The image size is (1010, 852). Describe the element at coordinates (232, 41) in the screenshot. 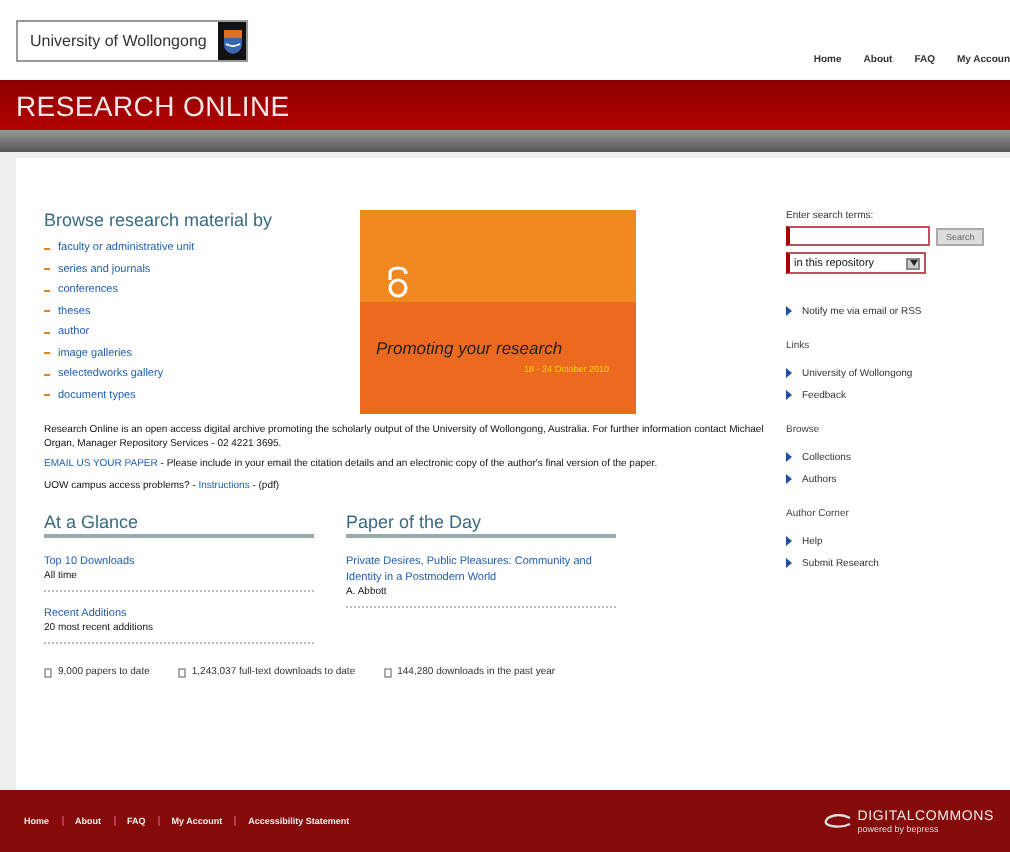

I see `crest-icon` at that location.